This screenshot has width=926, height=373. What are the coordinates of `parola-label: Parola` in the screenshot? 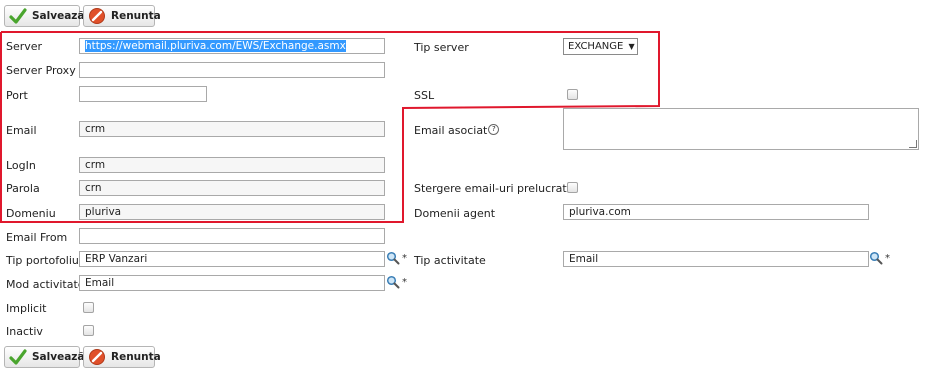 It's located at (23, 188).